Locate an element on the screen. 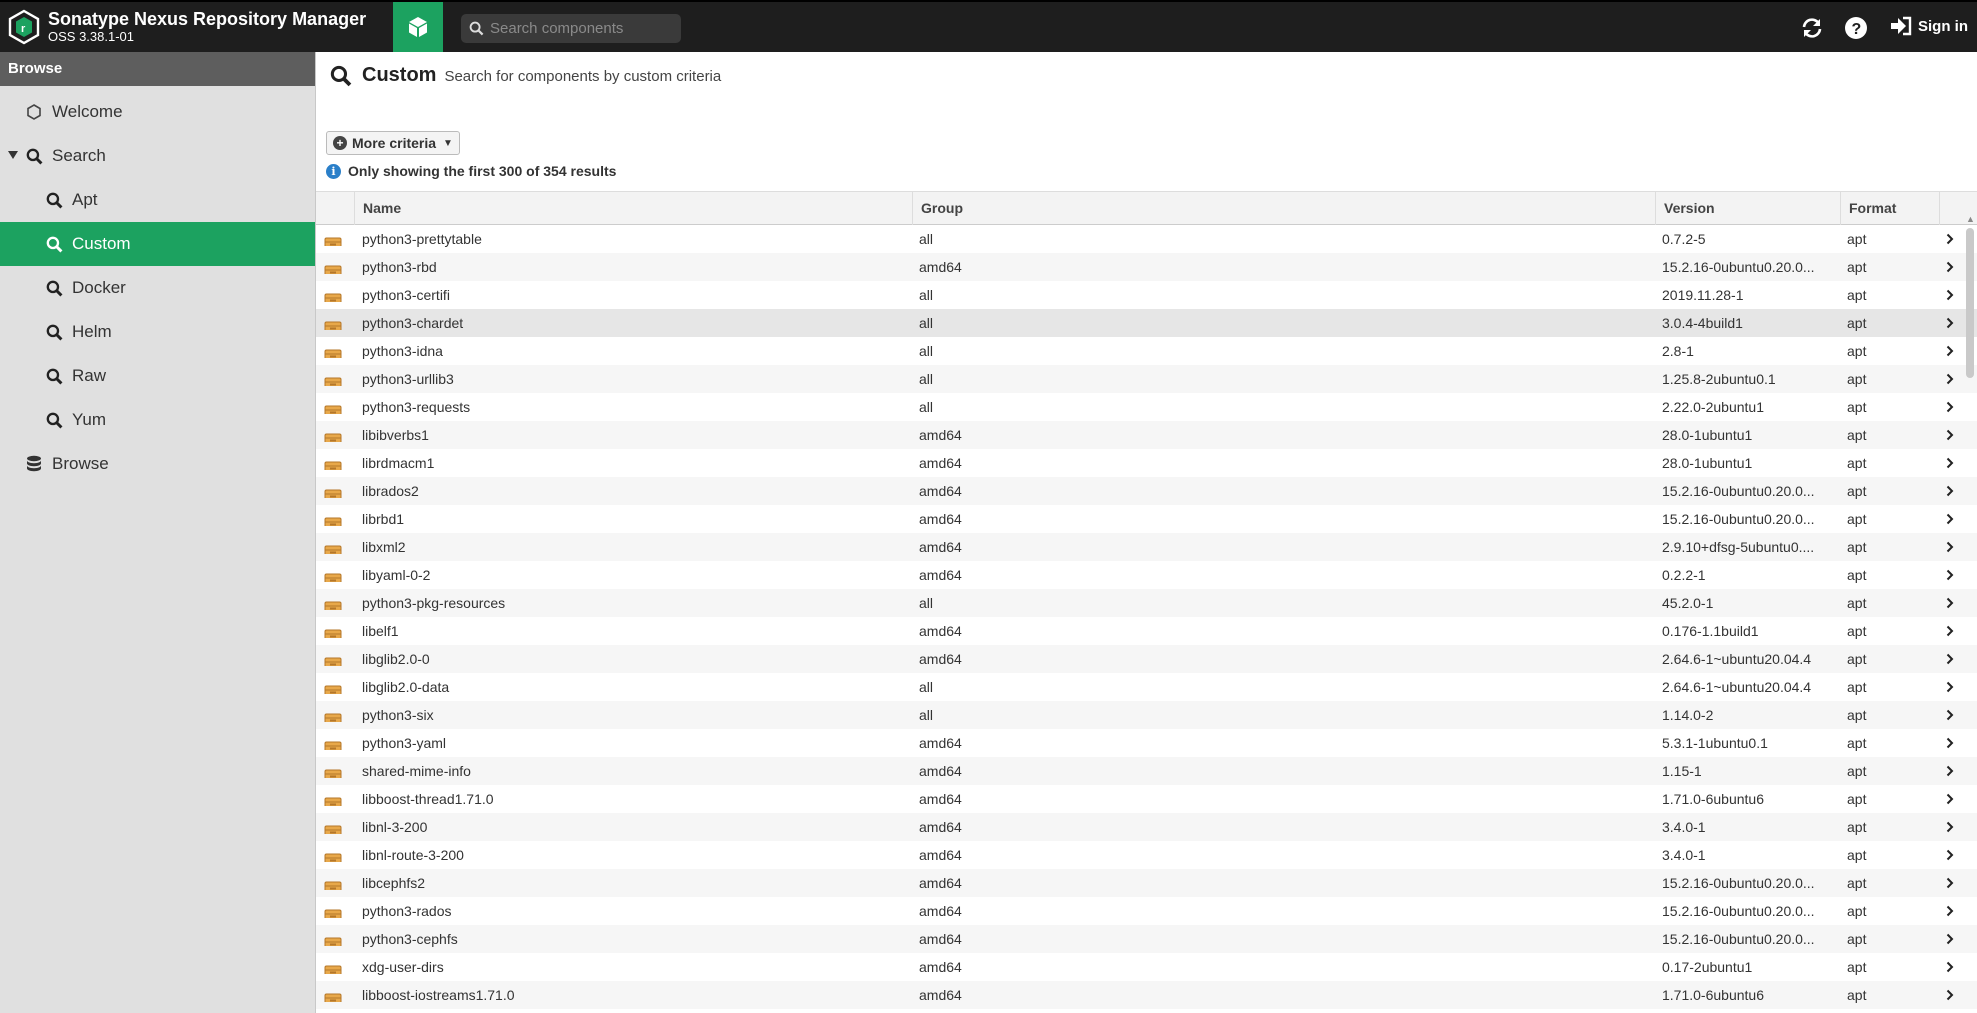 The height and width of the screenshot is (1013, 1977). nexus-logo-icon: r is located at coordinates (24, 27).